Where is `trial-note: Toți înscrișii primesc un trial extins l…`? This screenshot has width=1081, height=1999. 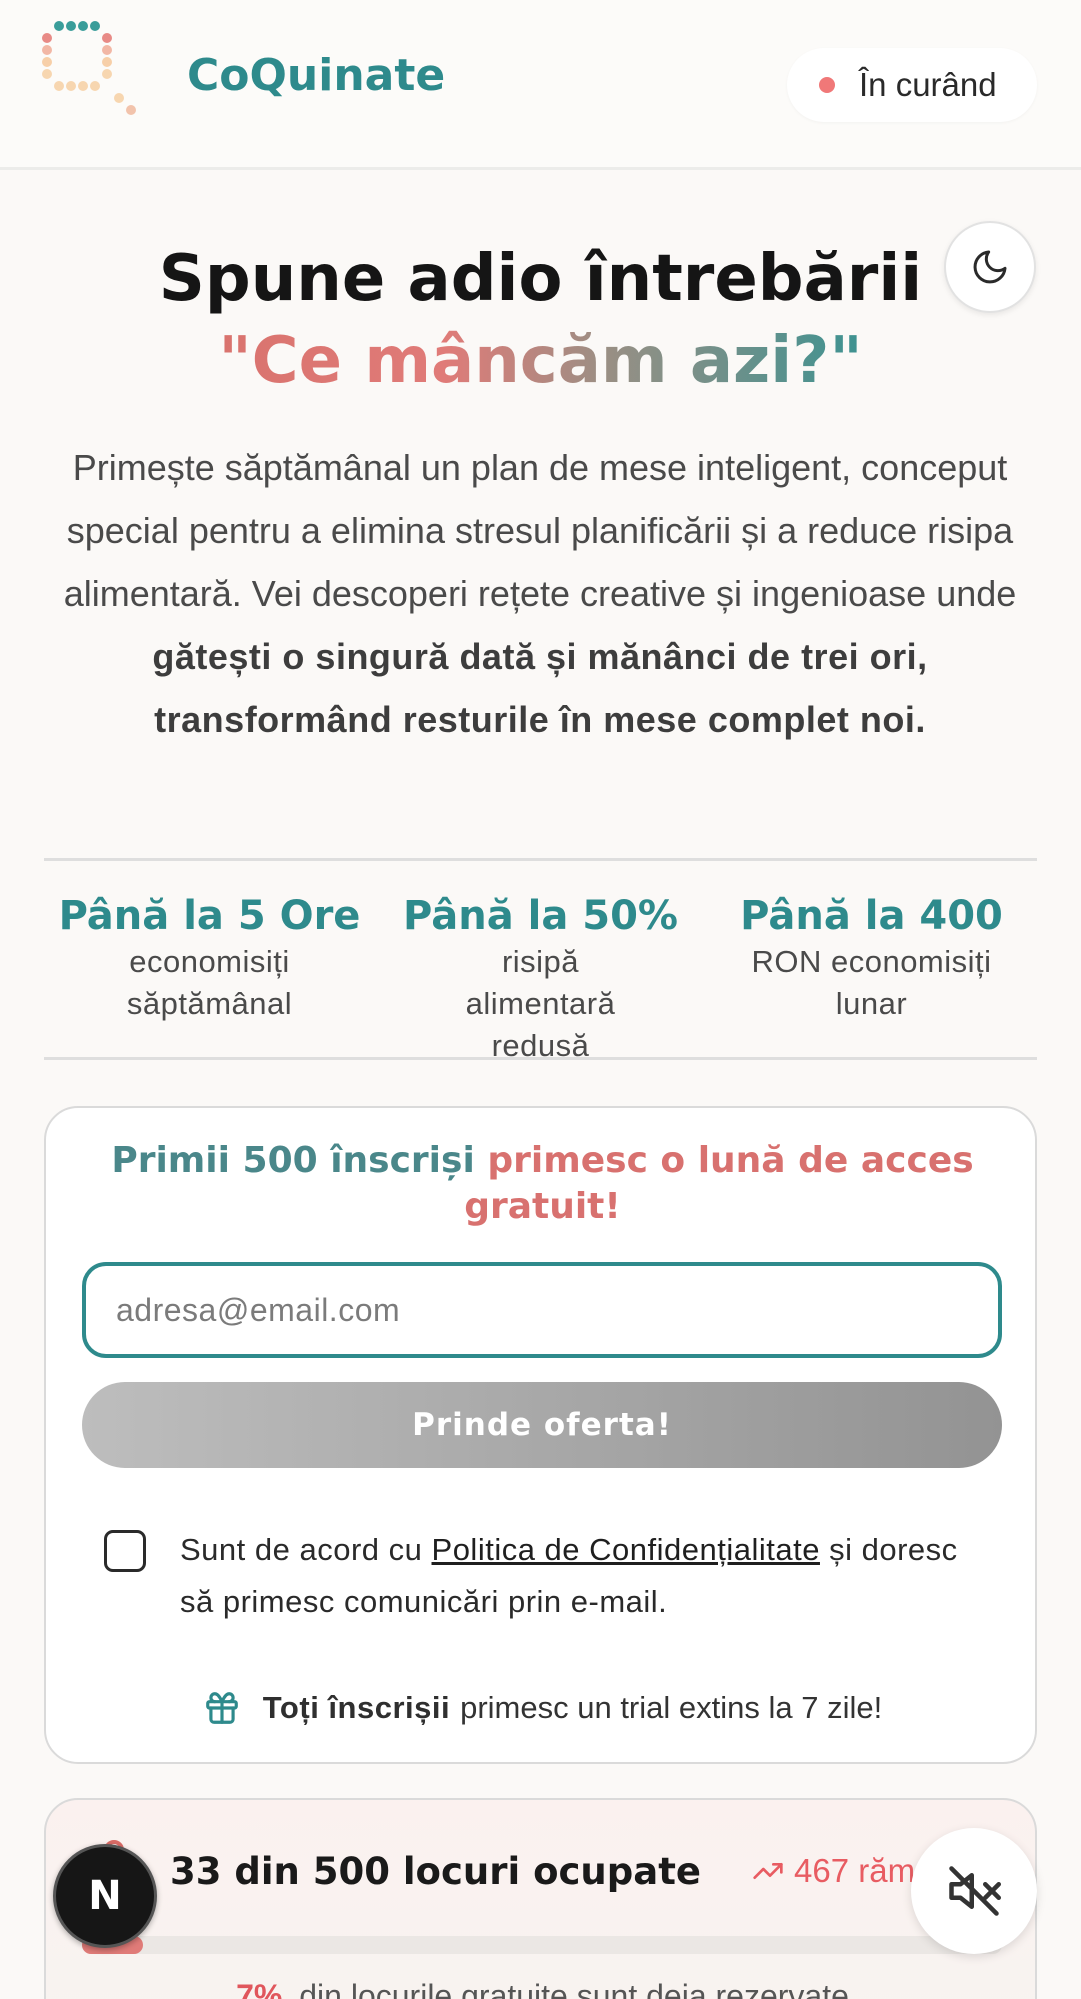
trial-note: Toți înscrișii primesc un trial extins l… is located at coordinates (542, 1708).